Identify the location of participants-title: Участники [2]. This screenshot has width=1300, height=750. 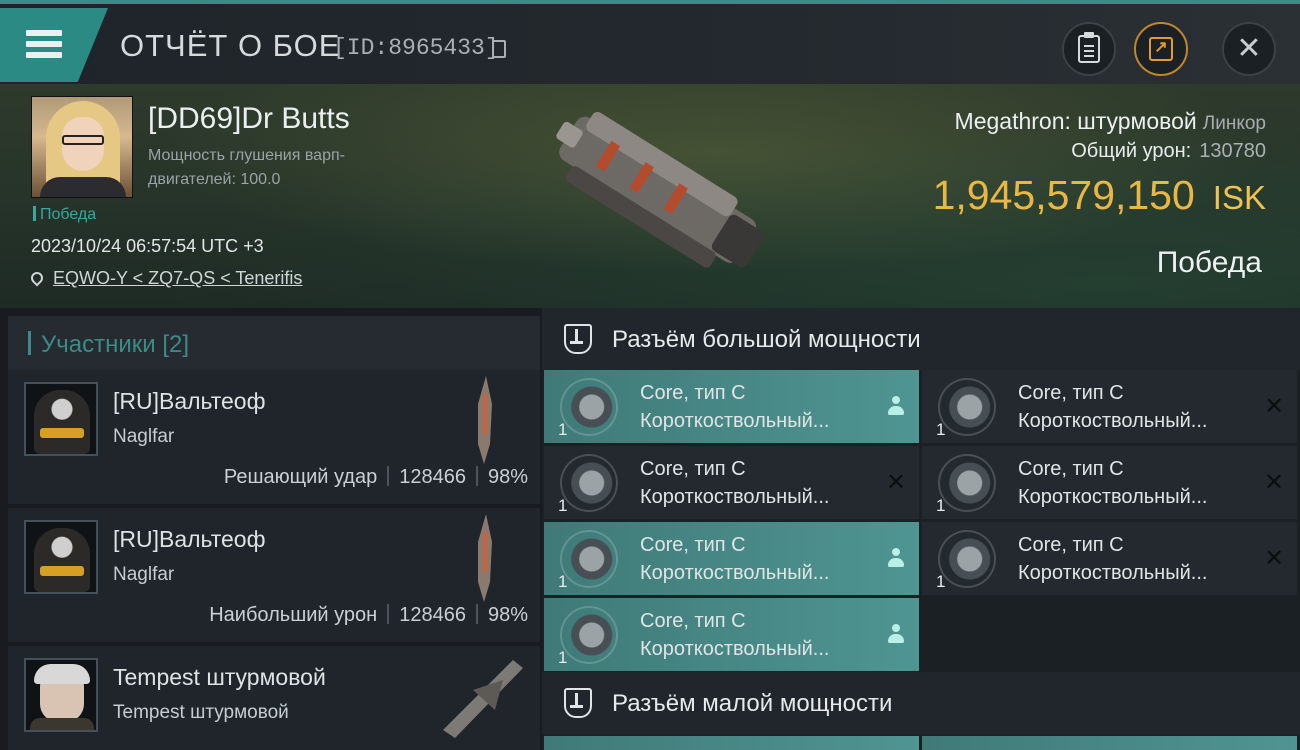
(108, 345).